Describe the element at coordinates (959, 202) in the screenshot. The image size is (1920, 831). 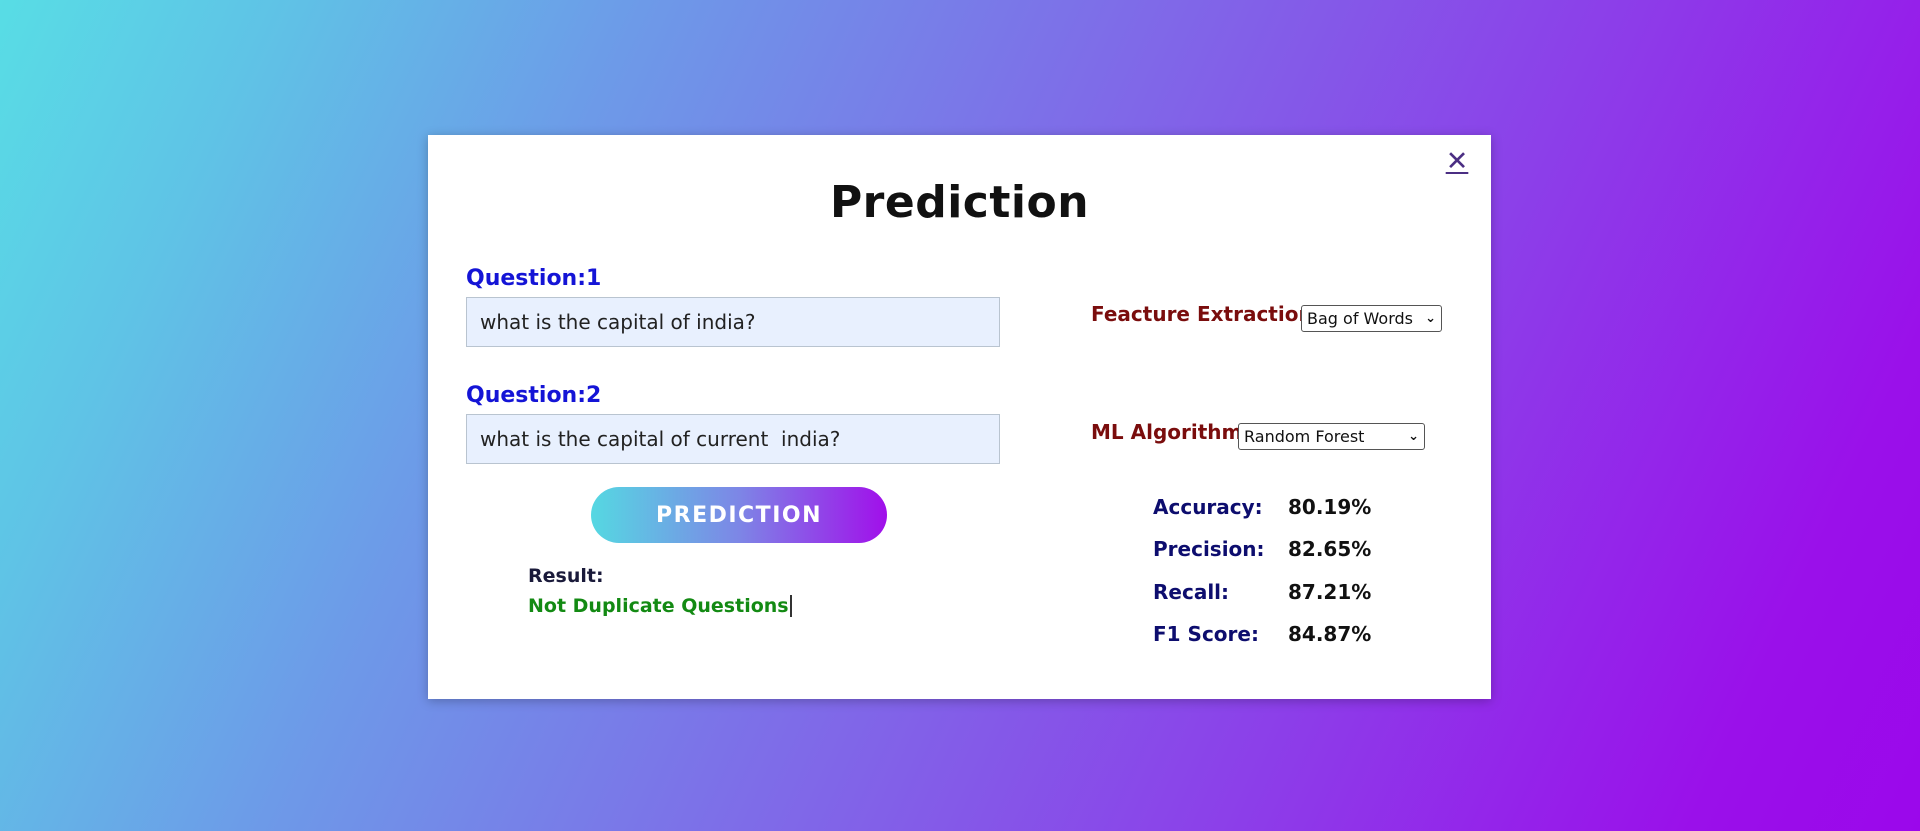
I see `page-title: Prediction` at that location.